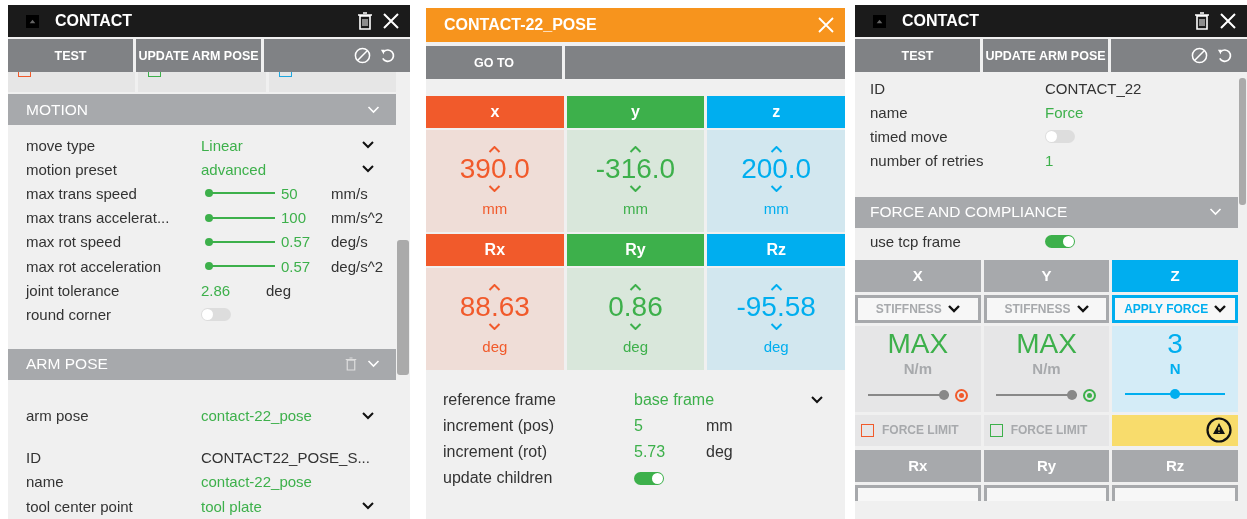 Image resolution: width=1247 pixels, height=519 pixels. What do you see at coordinates (1046, 212) in the screenshot?
I see `section-header: FORCE AND COMPLIANCE` at bounding box center [1046, 212].